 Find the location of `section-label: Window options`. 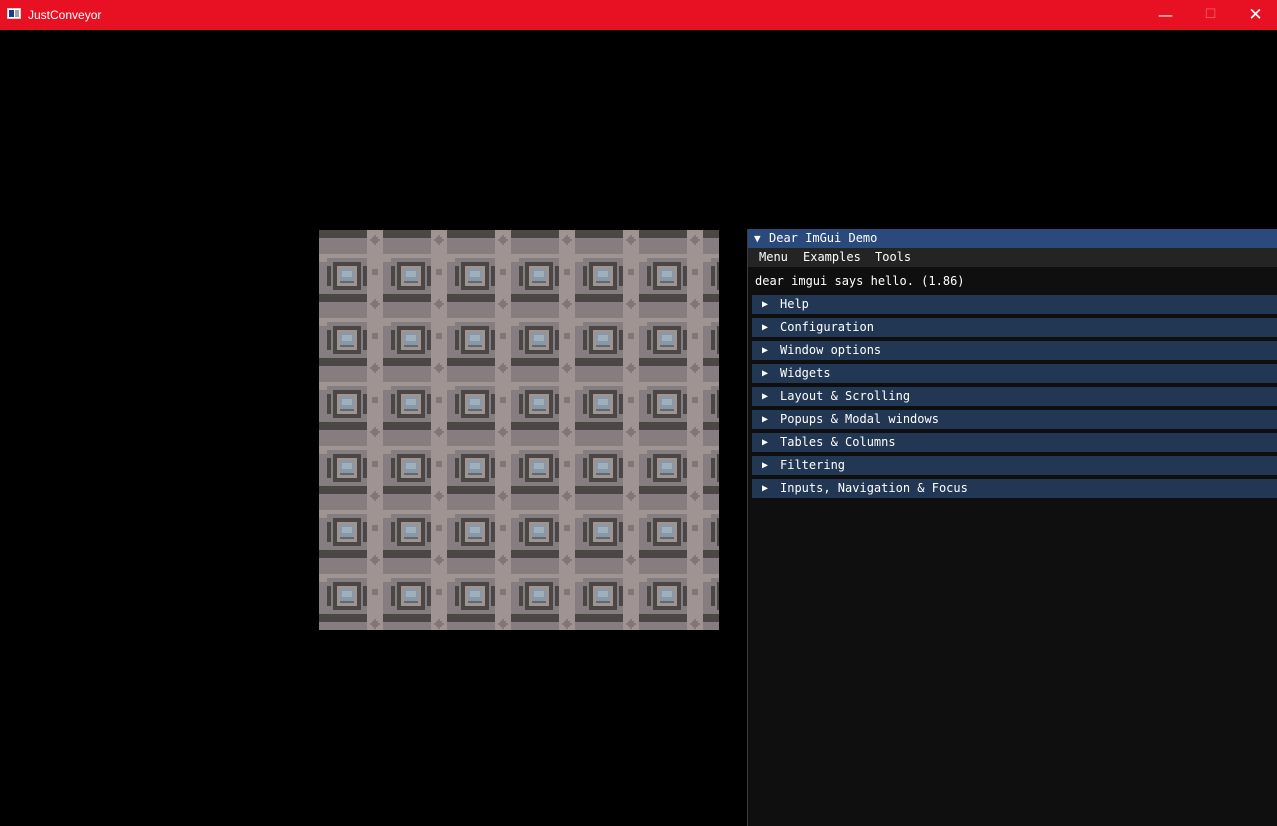

section-label: Window options is located at coordinates (831, 350).